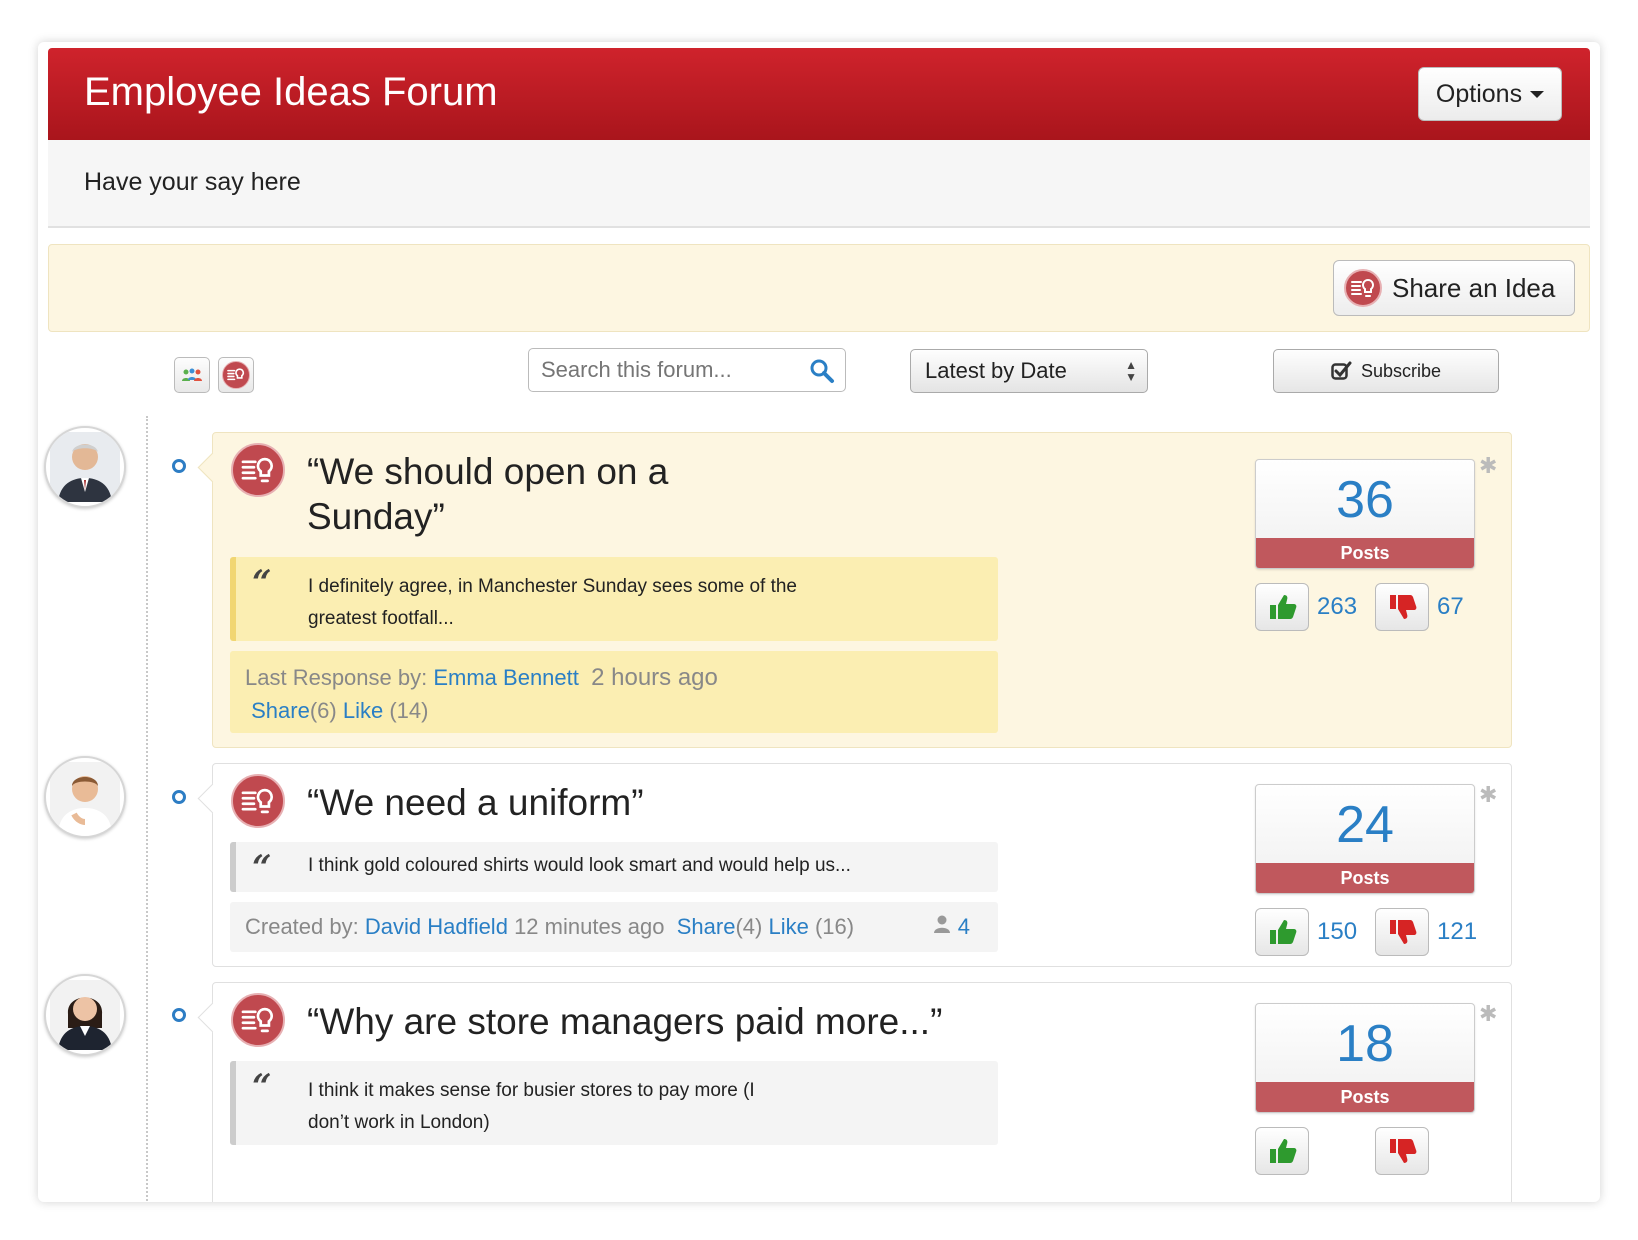  Describe the element at coordinates (1537, 94) in the screenshot. I see `caret-down-icon` at that location.